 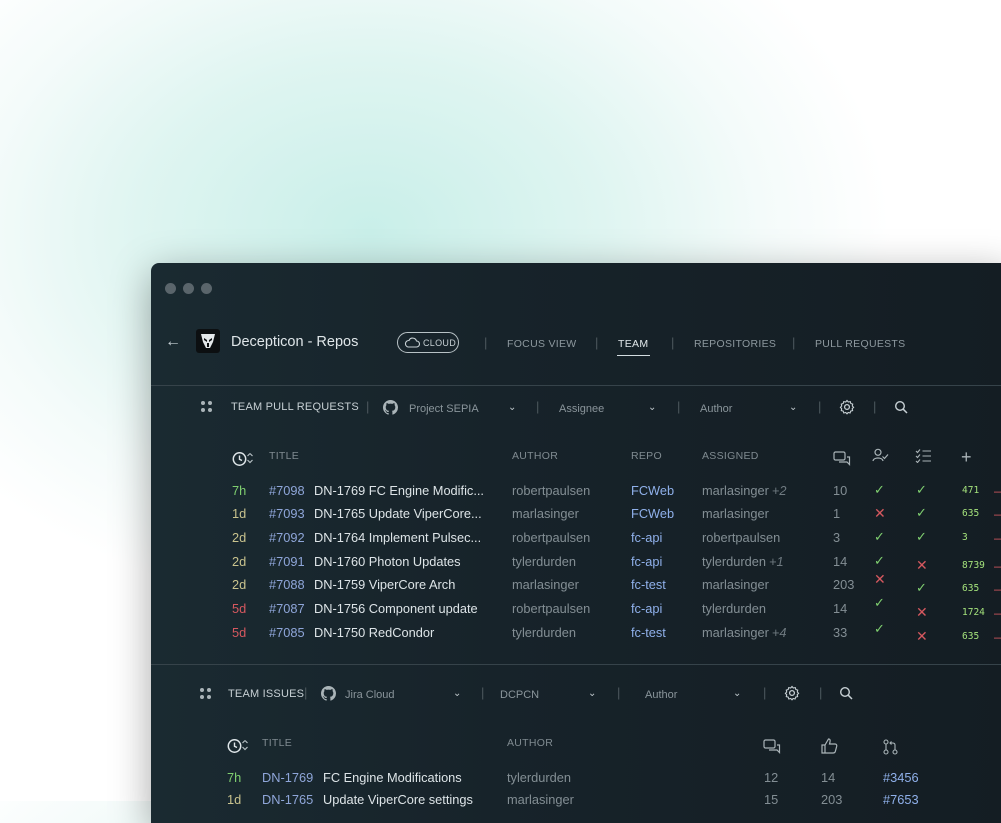 I want to click on pr-title: DN-1760 Photon Updates, so click(x=387, y=561).